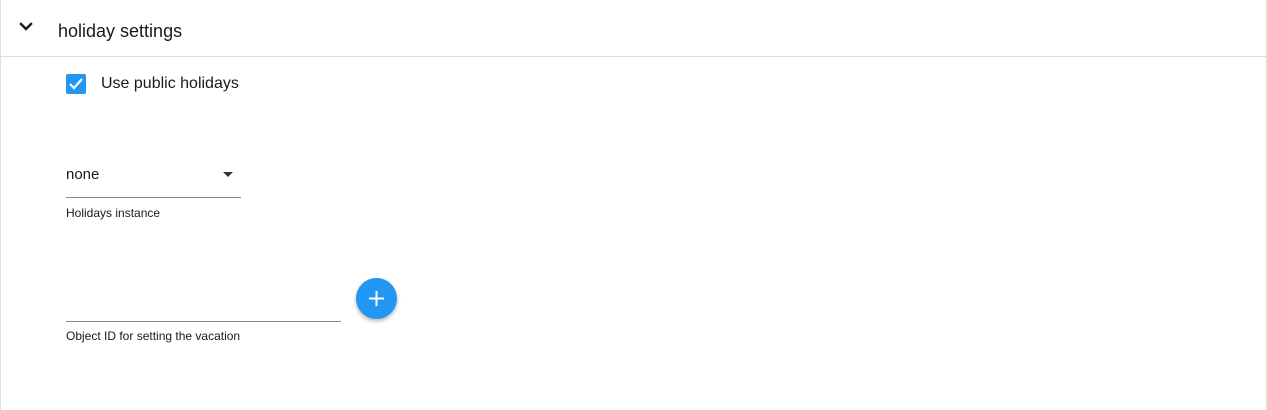  What do you see at coordinates (170, 83) in the screenshot?
I see `public-holidays-label: Use public holidays` at bounding box center [170, 83].